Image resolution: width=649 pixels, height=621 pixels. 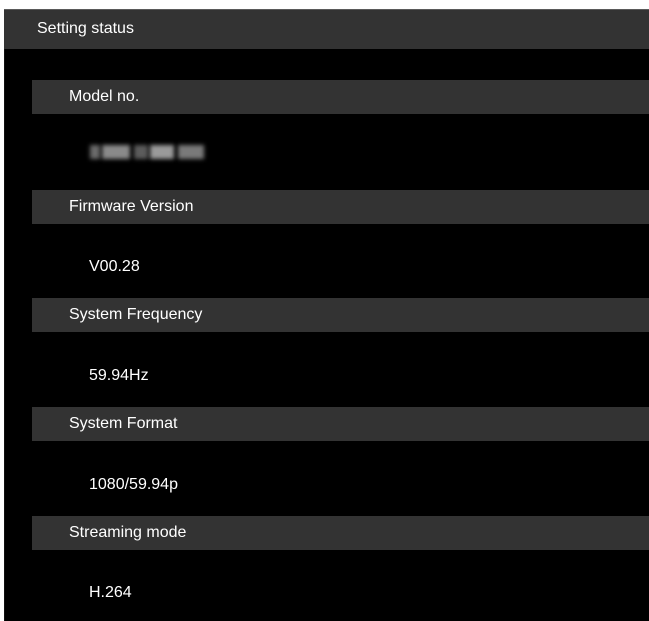 I want to click on section-system-frequency: System Frequency, so click(x=340, y=315).